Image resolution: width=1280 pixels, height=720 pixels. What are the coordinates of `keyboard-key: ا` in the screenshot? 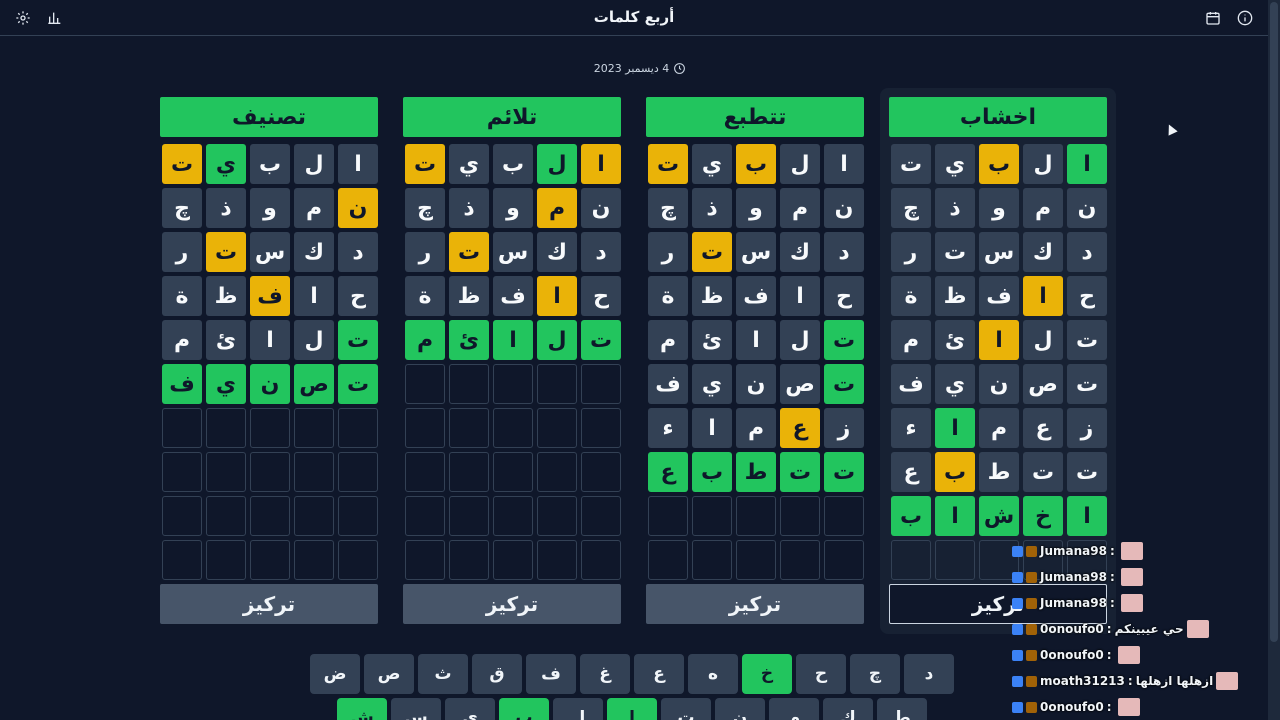 It's located at (632, 709).